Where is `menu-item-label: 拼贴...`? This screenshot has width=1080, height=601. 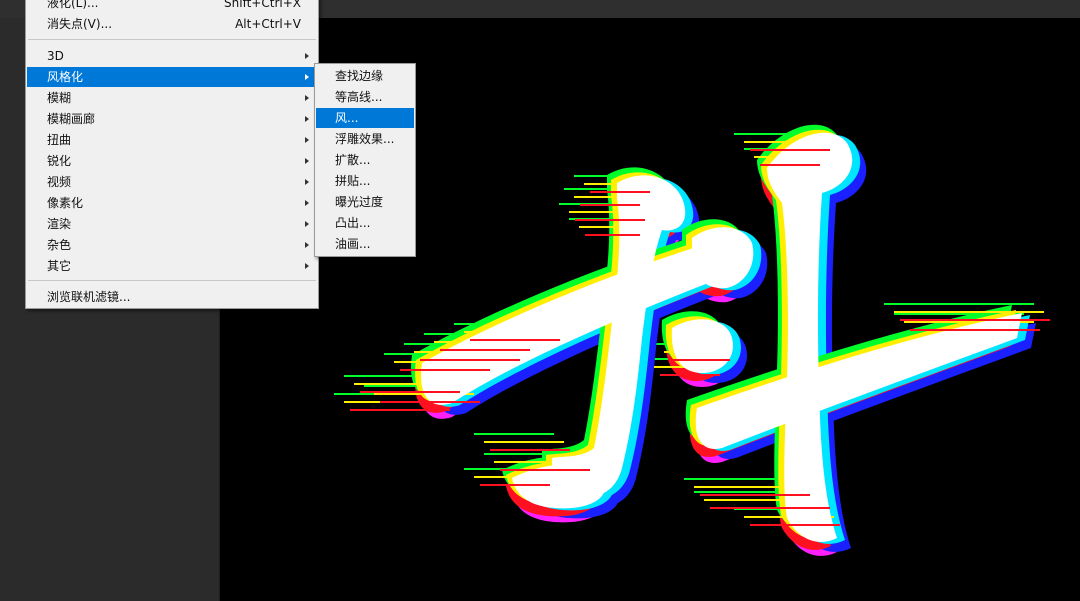
menu-item-label: 拼贴... is located at coordinates (353, 181).